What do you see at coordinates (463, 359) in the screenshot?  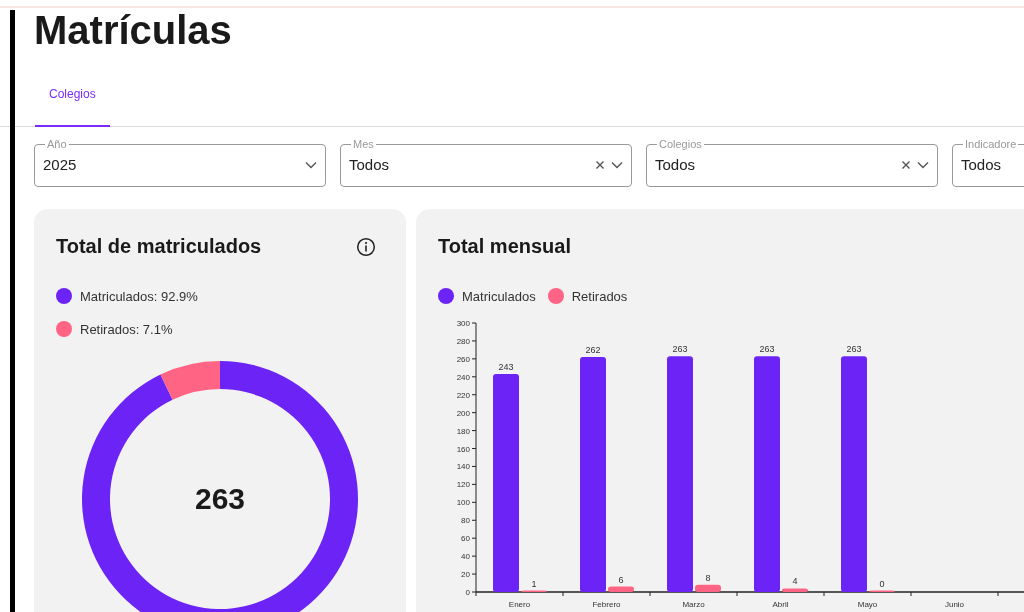 I see `y-tick-label: 260` at bounding box center [463, 359].